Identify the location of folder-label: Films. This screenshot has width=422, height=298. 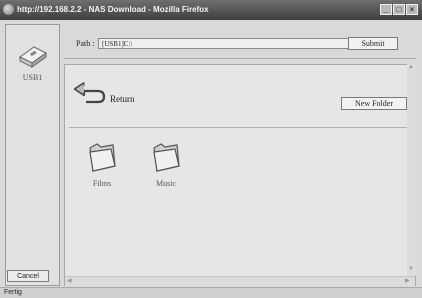
(102, 183).